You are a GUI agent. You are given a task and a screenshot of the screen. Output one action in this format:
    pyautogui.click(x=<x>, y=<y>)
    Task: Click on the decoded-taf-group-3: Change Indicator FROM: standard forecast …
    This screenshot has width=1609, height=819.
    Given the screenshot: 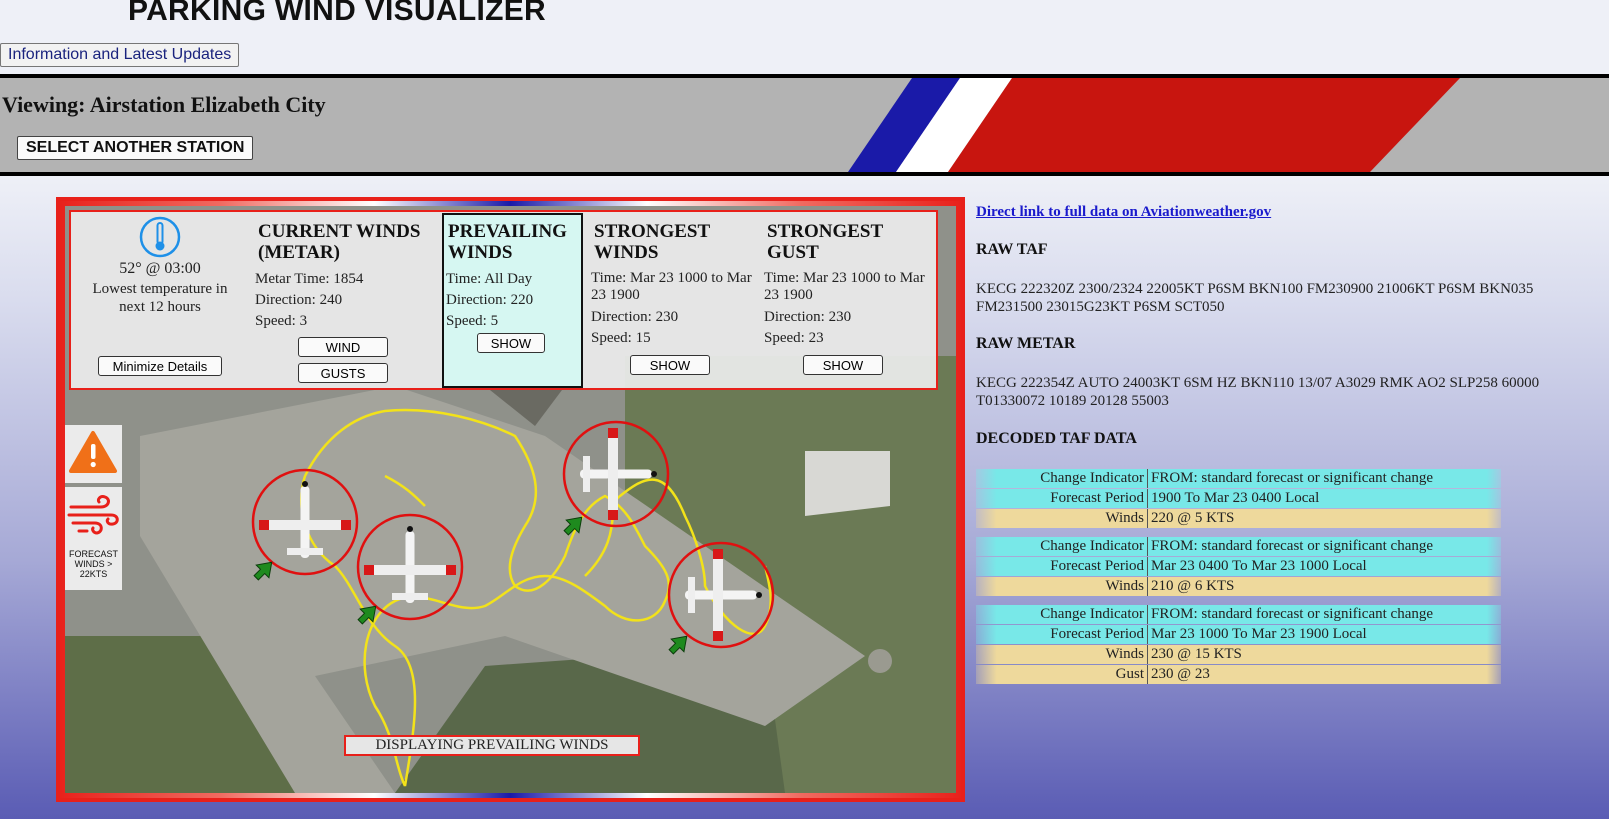 What is the action you would take?
    pyautogui.click(x=1238, y=645)
    